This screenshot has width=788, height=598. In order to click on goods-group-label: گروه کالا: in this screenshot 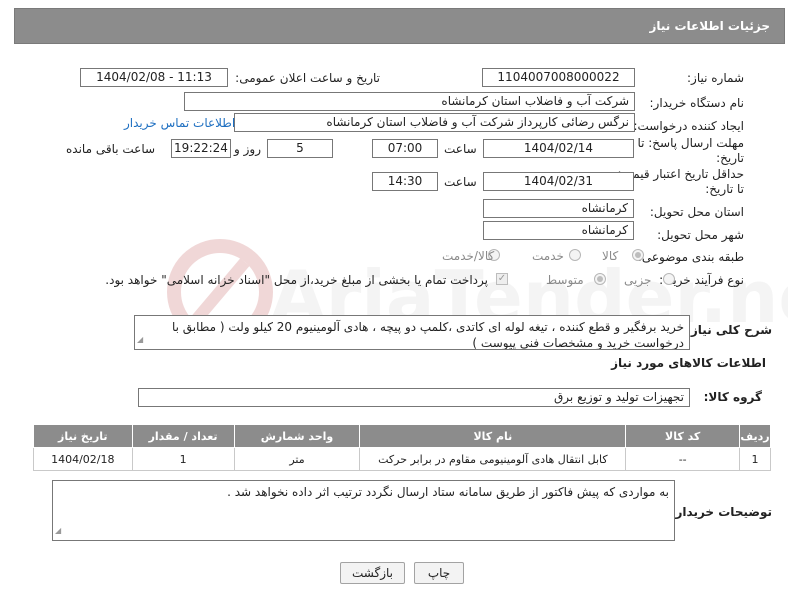, I will do `click(732, 397)`.